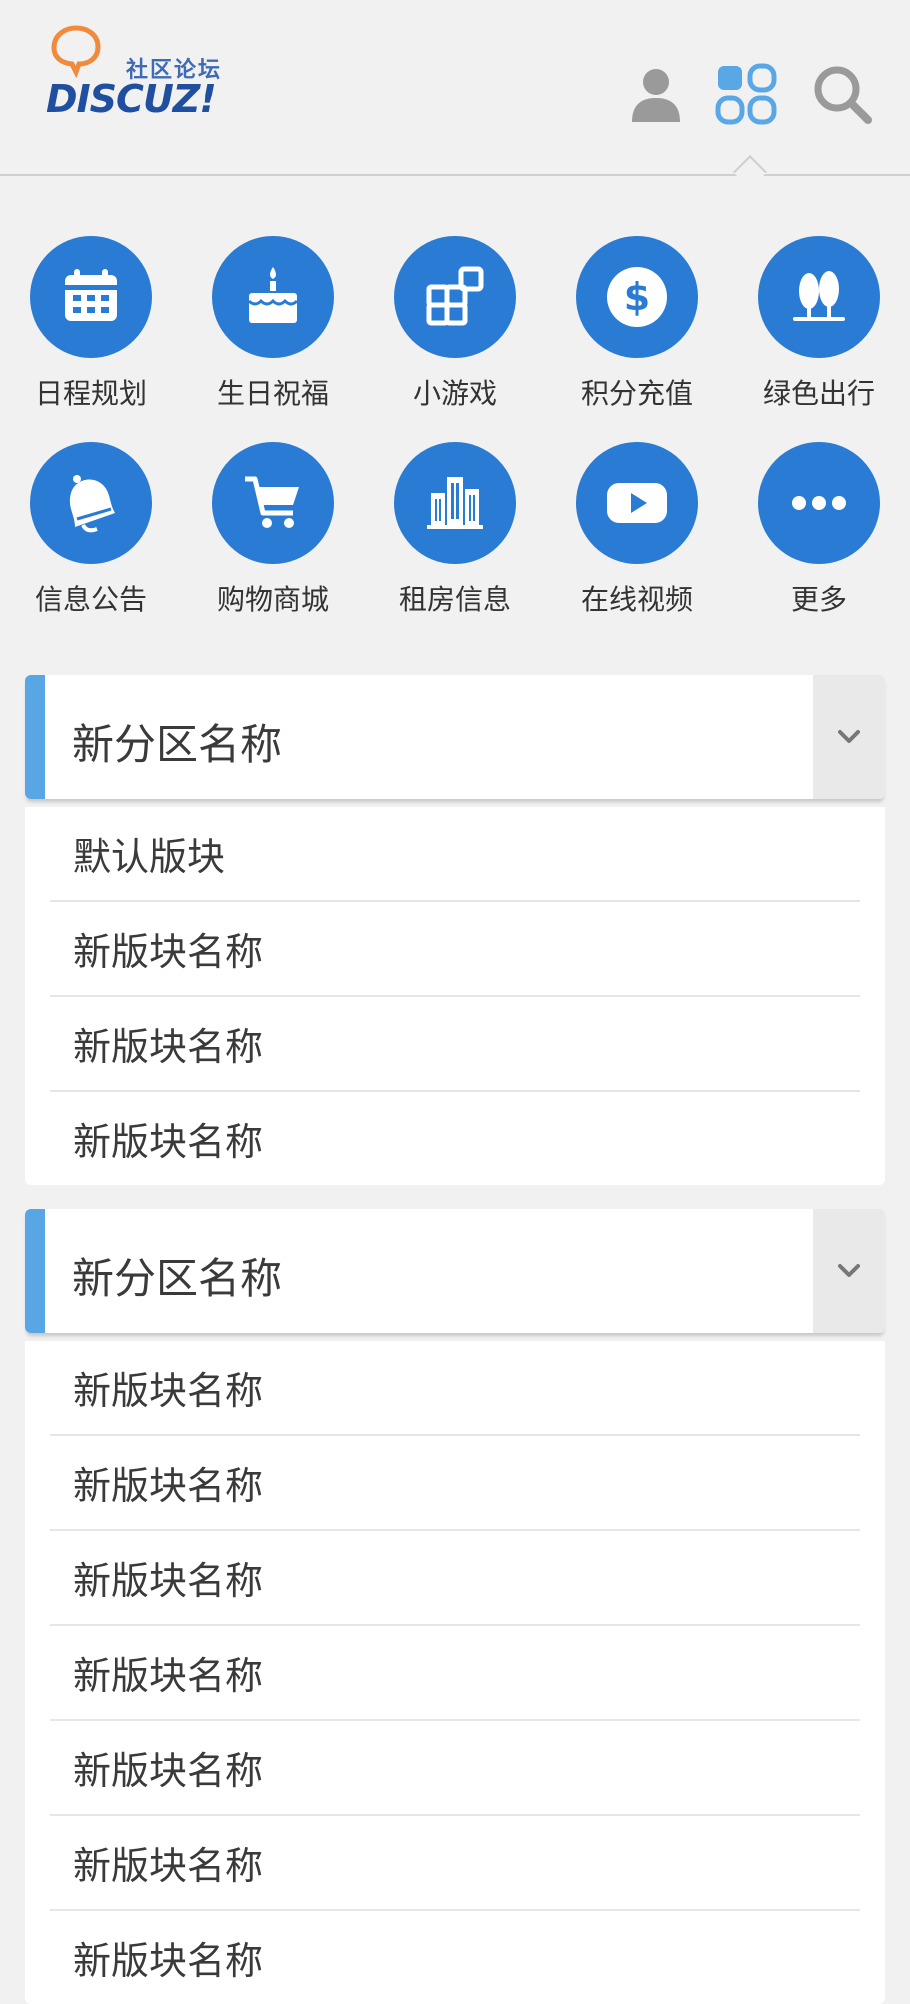 The height and width of the screenshot is (2004, 910). I want to click on nav-label: 购物商城, so click(272, 599).